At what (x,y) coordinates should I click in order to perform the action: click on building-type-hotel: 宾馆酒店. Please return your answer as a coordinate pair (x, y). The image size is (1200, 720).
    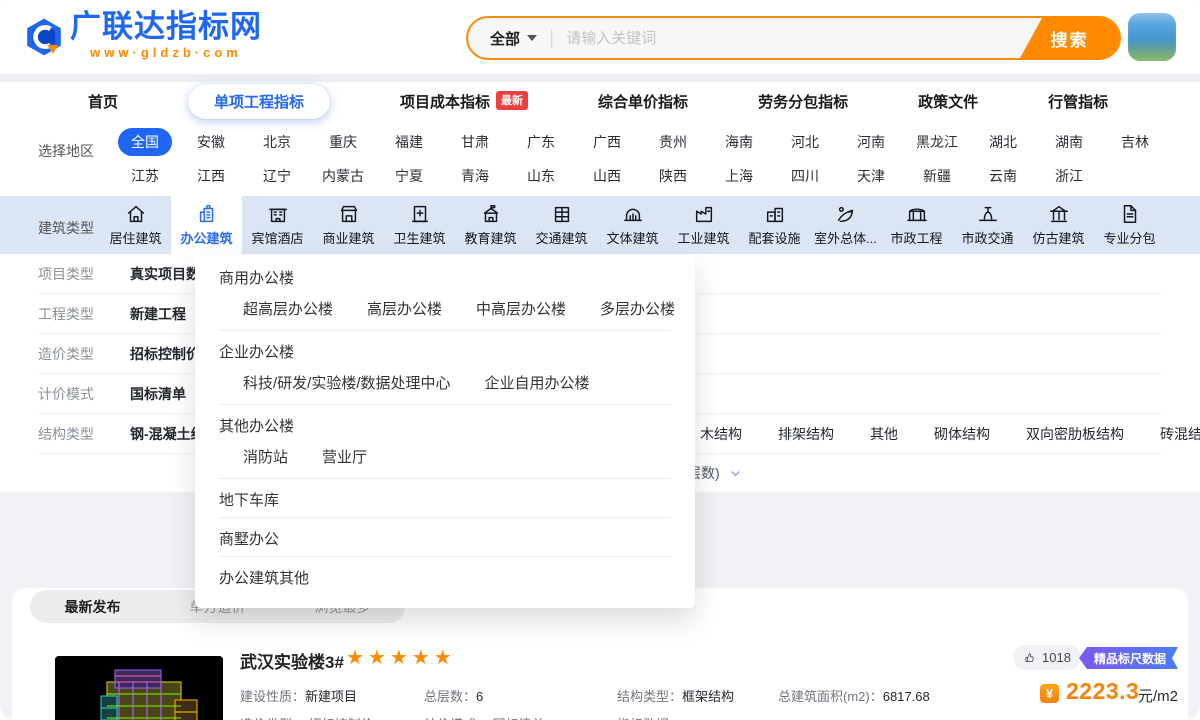
    Looking at the image, I should click on (277, 225).